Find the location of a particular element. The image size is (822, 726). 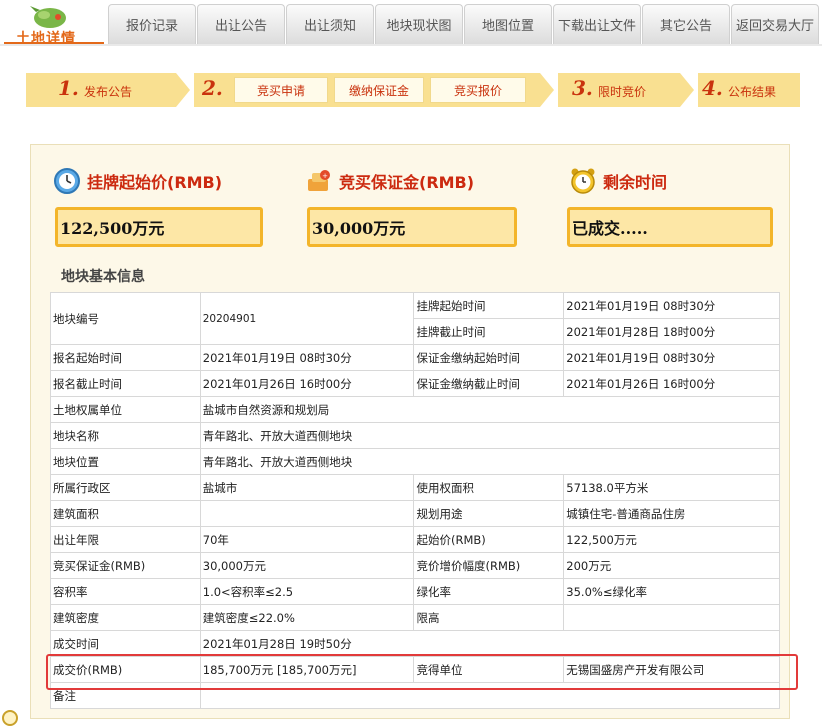

table-row: 备注 is located at coordinates (415, 695).